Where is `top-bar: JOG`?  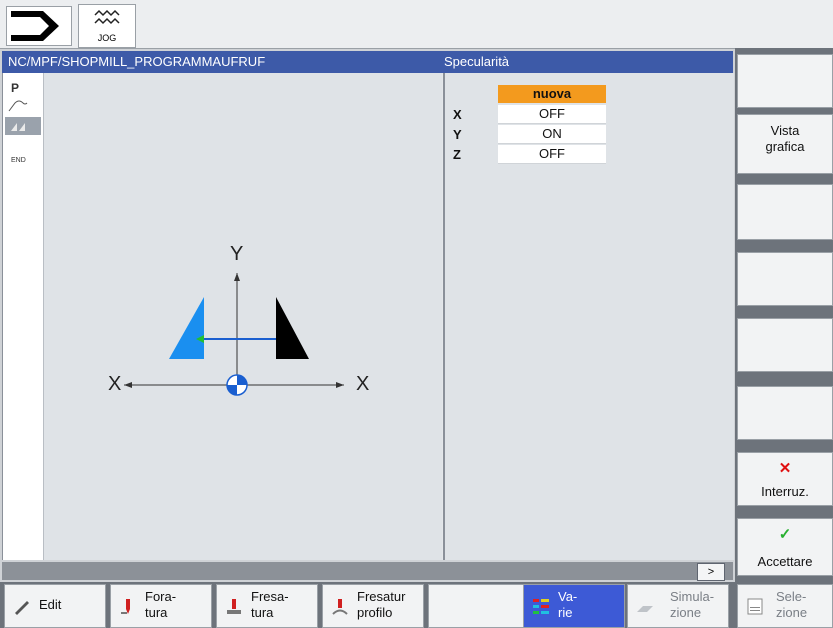
top-bar: JOG is located at coordinates (416, 24).